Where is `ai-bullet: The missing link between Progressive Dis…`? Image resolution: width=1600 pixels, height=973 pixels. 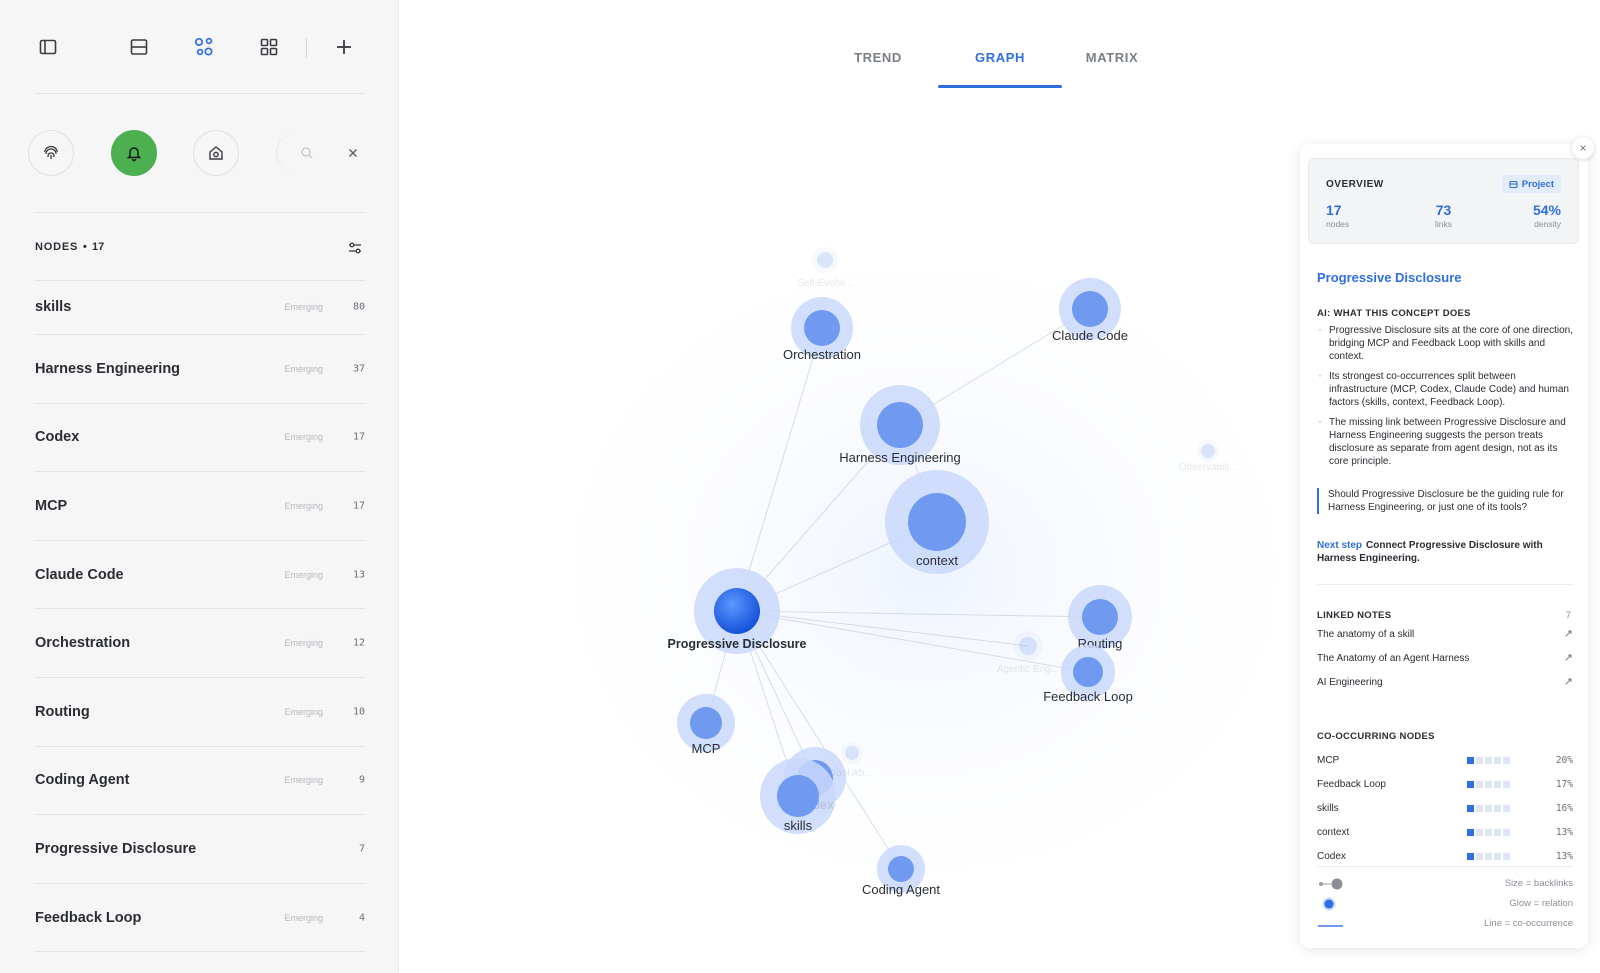 ai-bullet: The missing link between Progressive Dis… is located at coordinates (1445, 441).